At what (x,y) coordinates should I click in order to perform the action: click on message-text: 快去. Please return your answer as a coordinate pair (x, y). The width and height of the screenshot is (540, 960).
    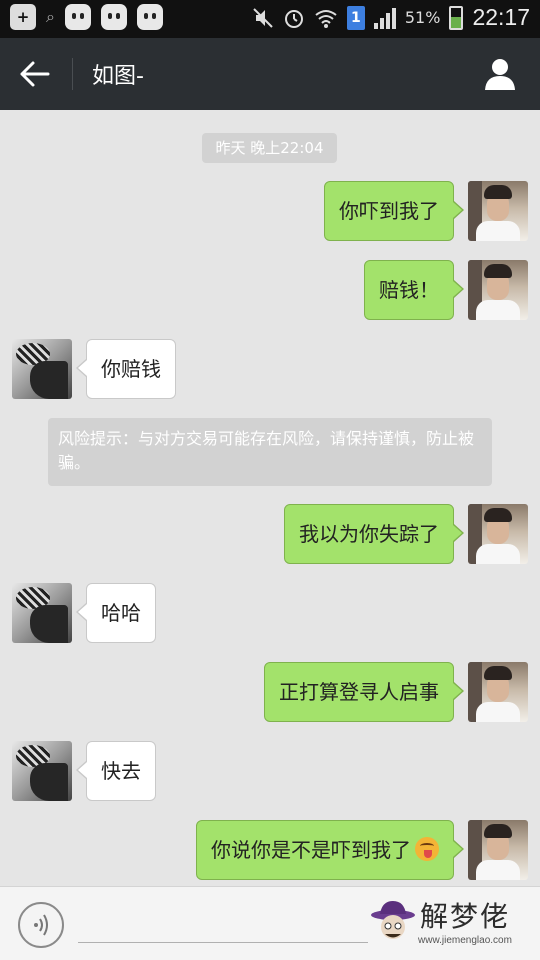
    Looking at the image, I should click on (121, 771).